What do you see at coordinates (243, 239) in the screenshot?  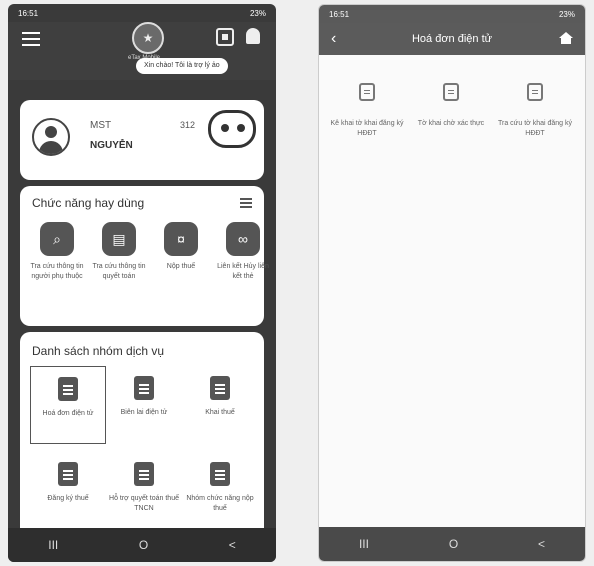 I see `link-icon: ∞` at bounding box center [243, 239].